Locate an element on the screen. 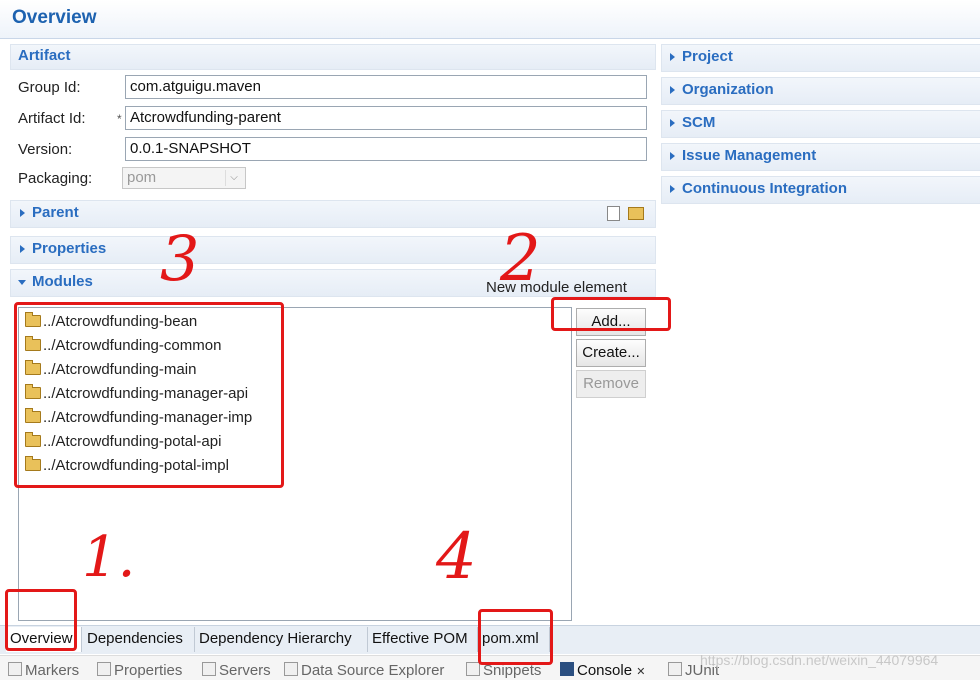  chevron-down-icon: ⌵ is located at coordinates (233, 178).